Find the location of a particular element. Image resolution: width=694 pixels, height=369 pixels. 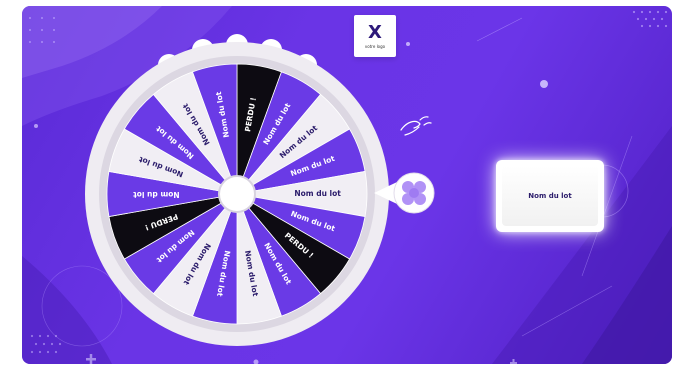

prize-card-inner: Nom du lot is located at coordinates (550, 196).